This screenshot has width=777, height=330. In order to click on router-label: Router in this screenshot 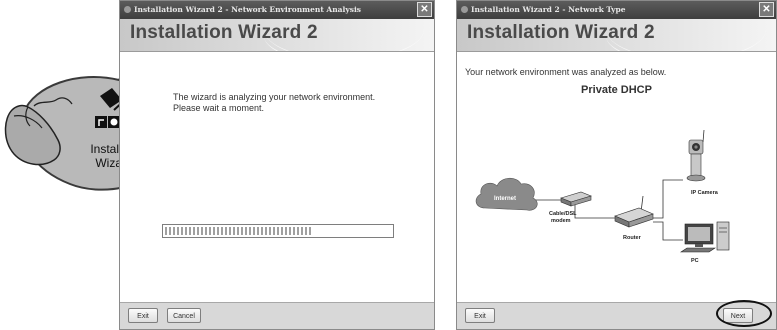, I will do `click(632, 238)`.